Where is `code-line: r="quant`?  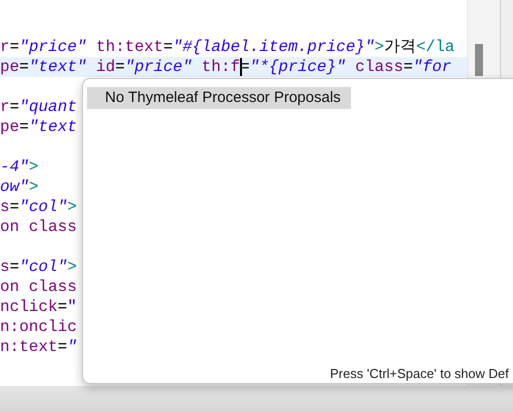 code-line: r="quant is located at coordinates (38, 107).